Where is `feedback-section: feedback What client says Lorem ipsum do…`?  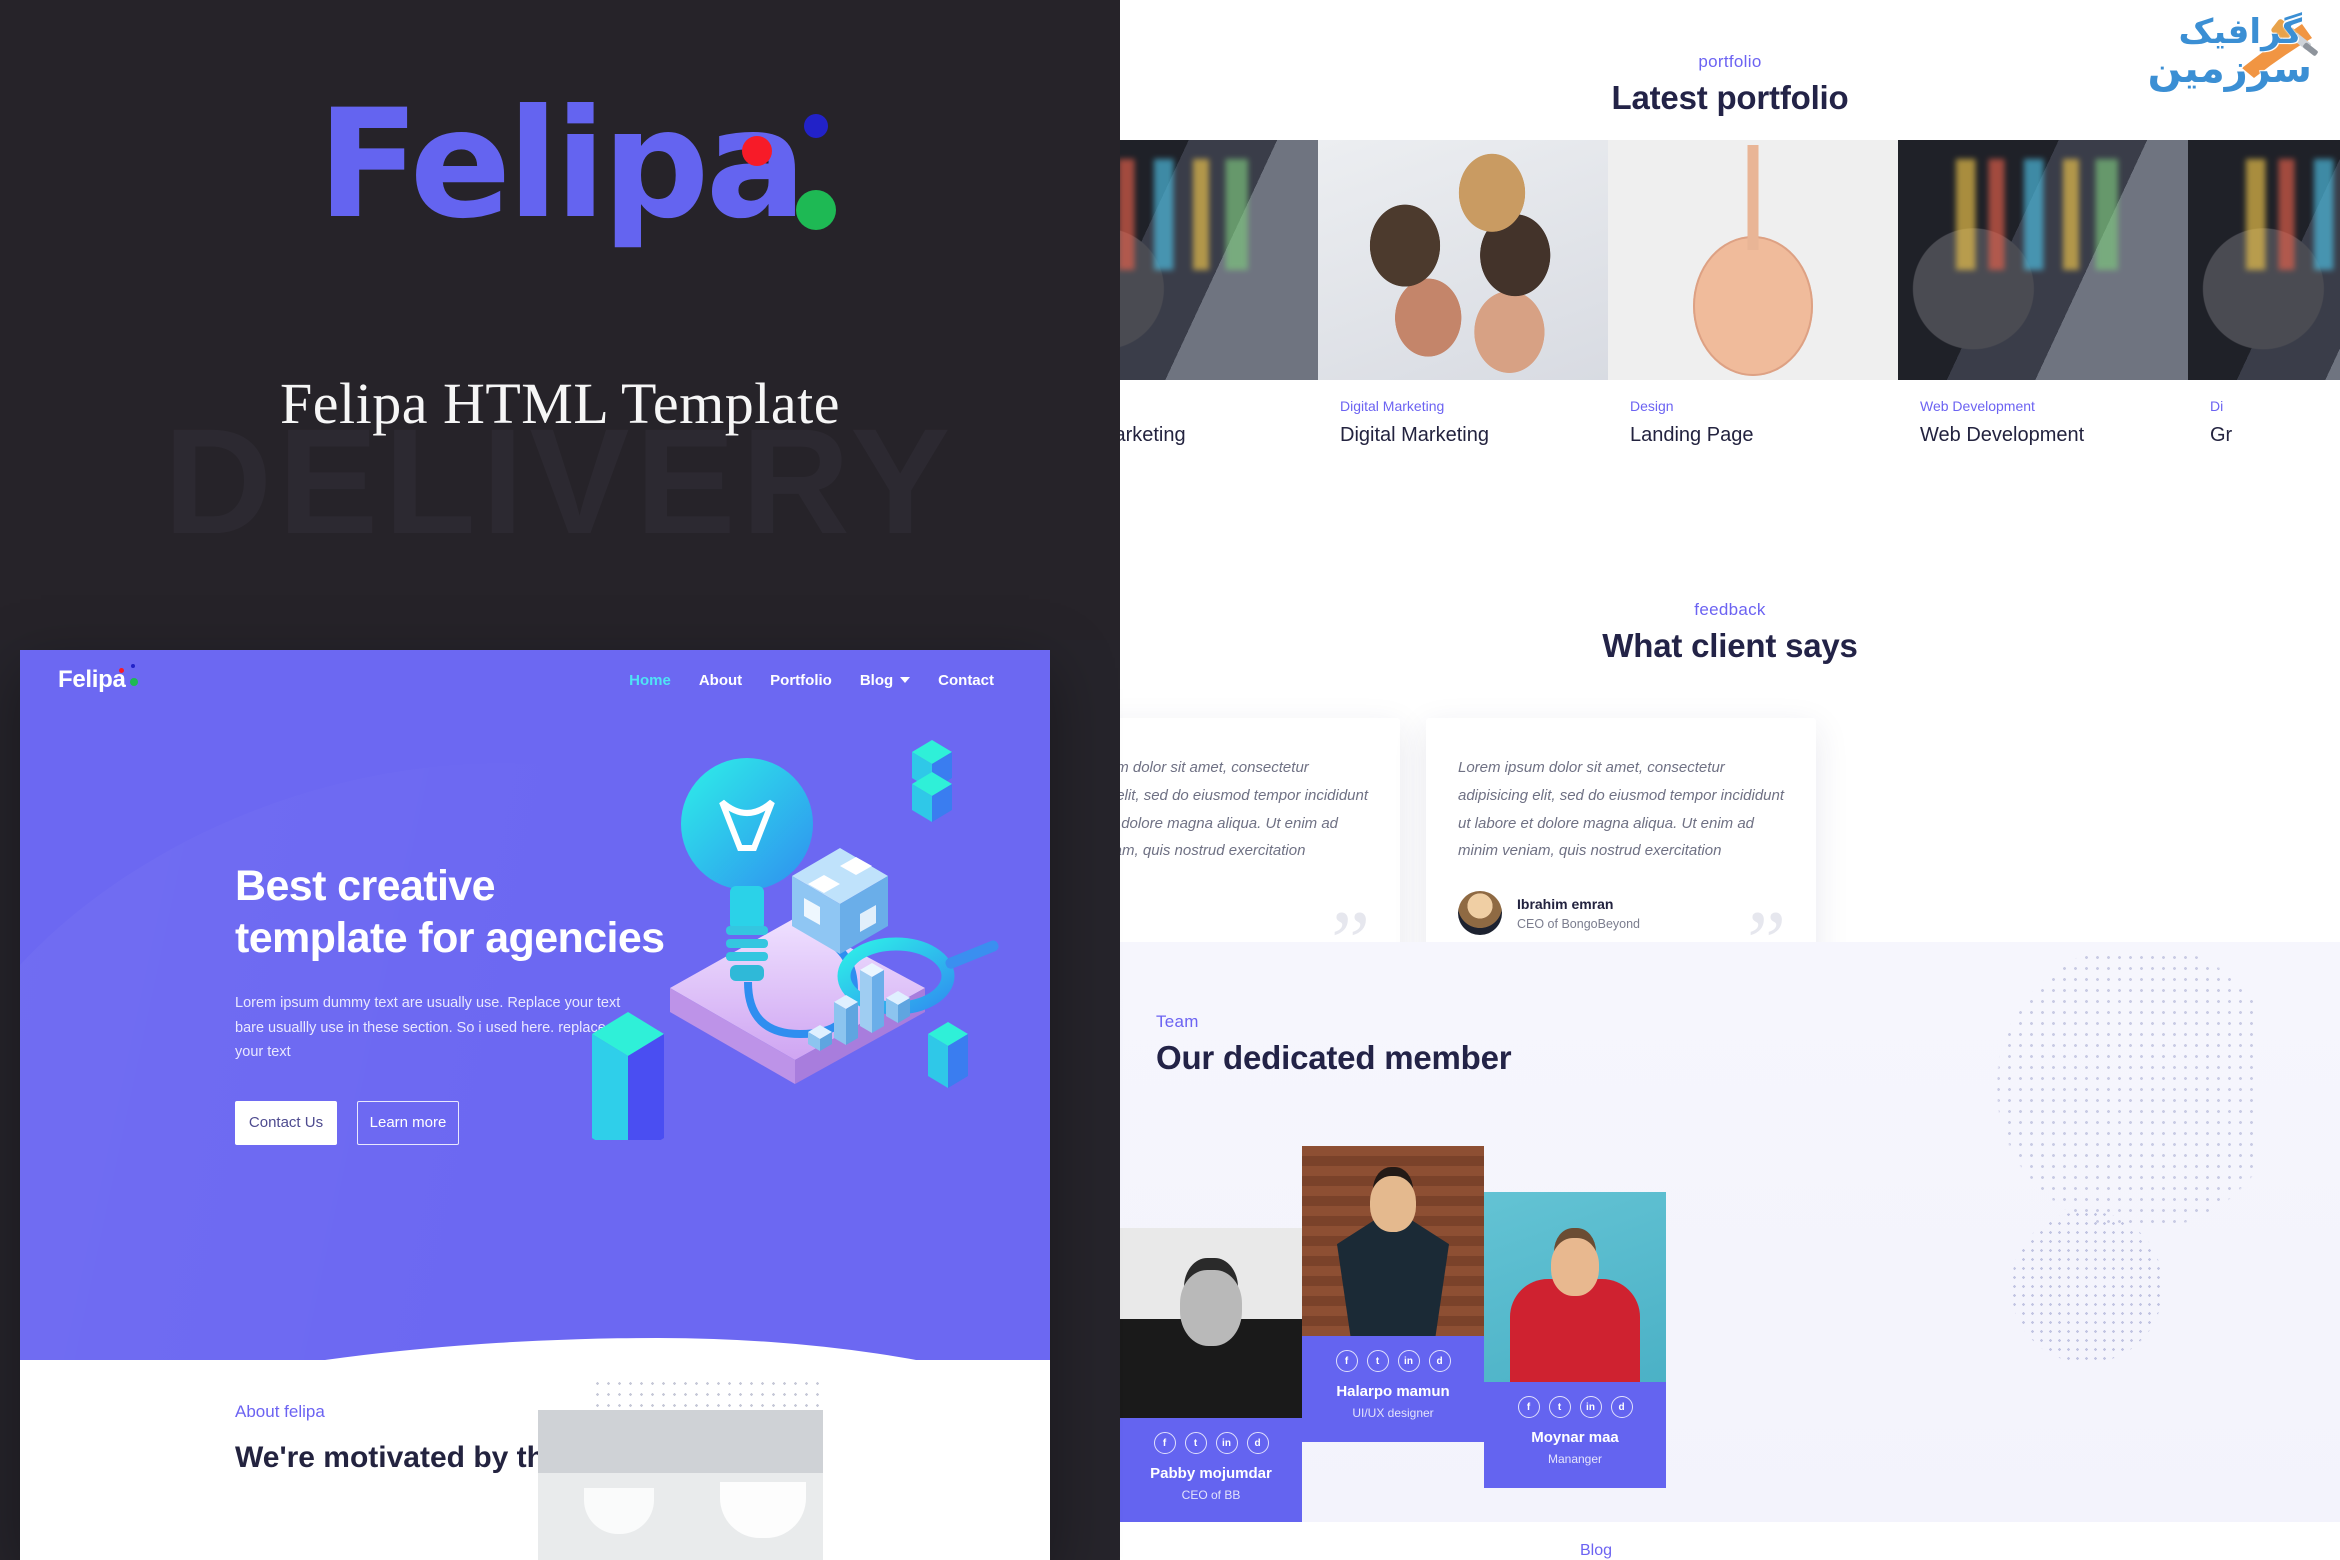
feedback-section: feedback What client says Lorem ipsum do… is located at coordinates (1730, 793).